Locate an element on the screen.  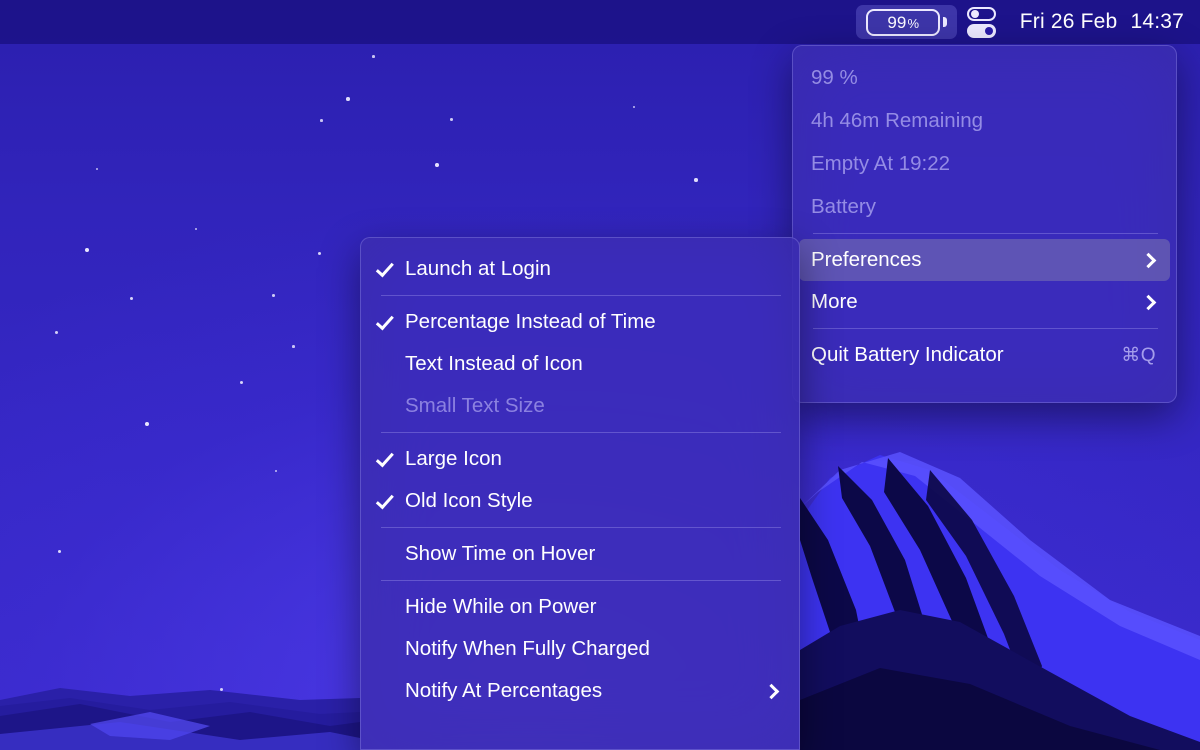
menu-item-percentage-instead-of-time: Percentage Instead of Time is located at coordinates (580, 322).